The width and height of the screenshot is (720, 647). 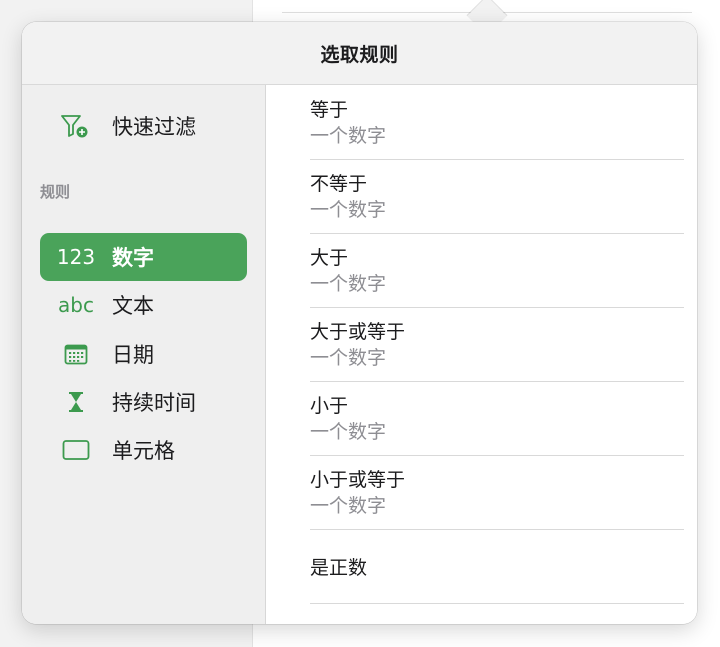 What do you see at coordinates (76, 450) in the screenshot?
I see `cell-icon` at bounding box center [76, 450].